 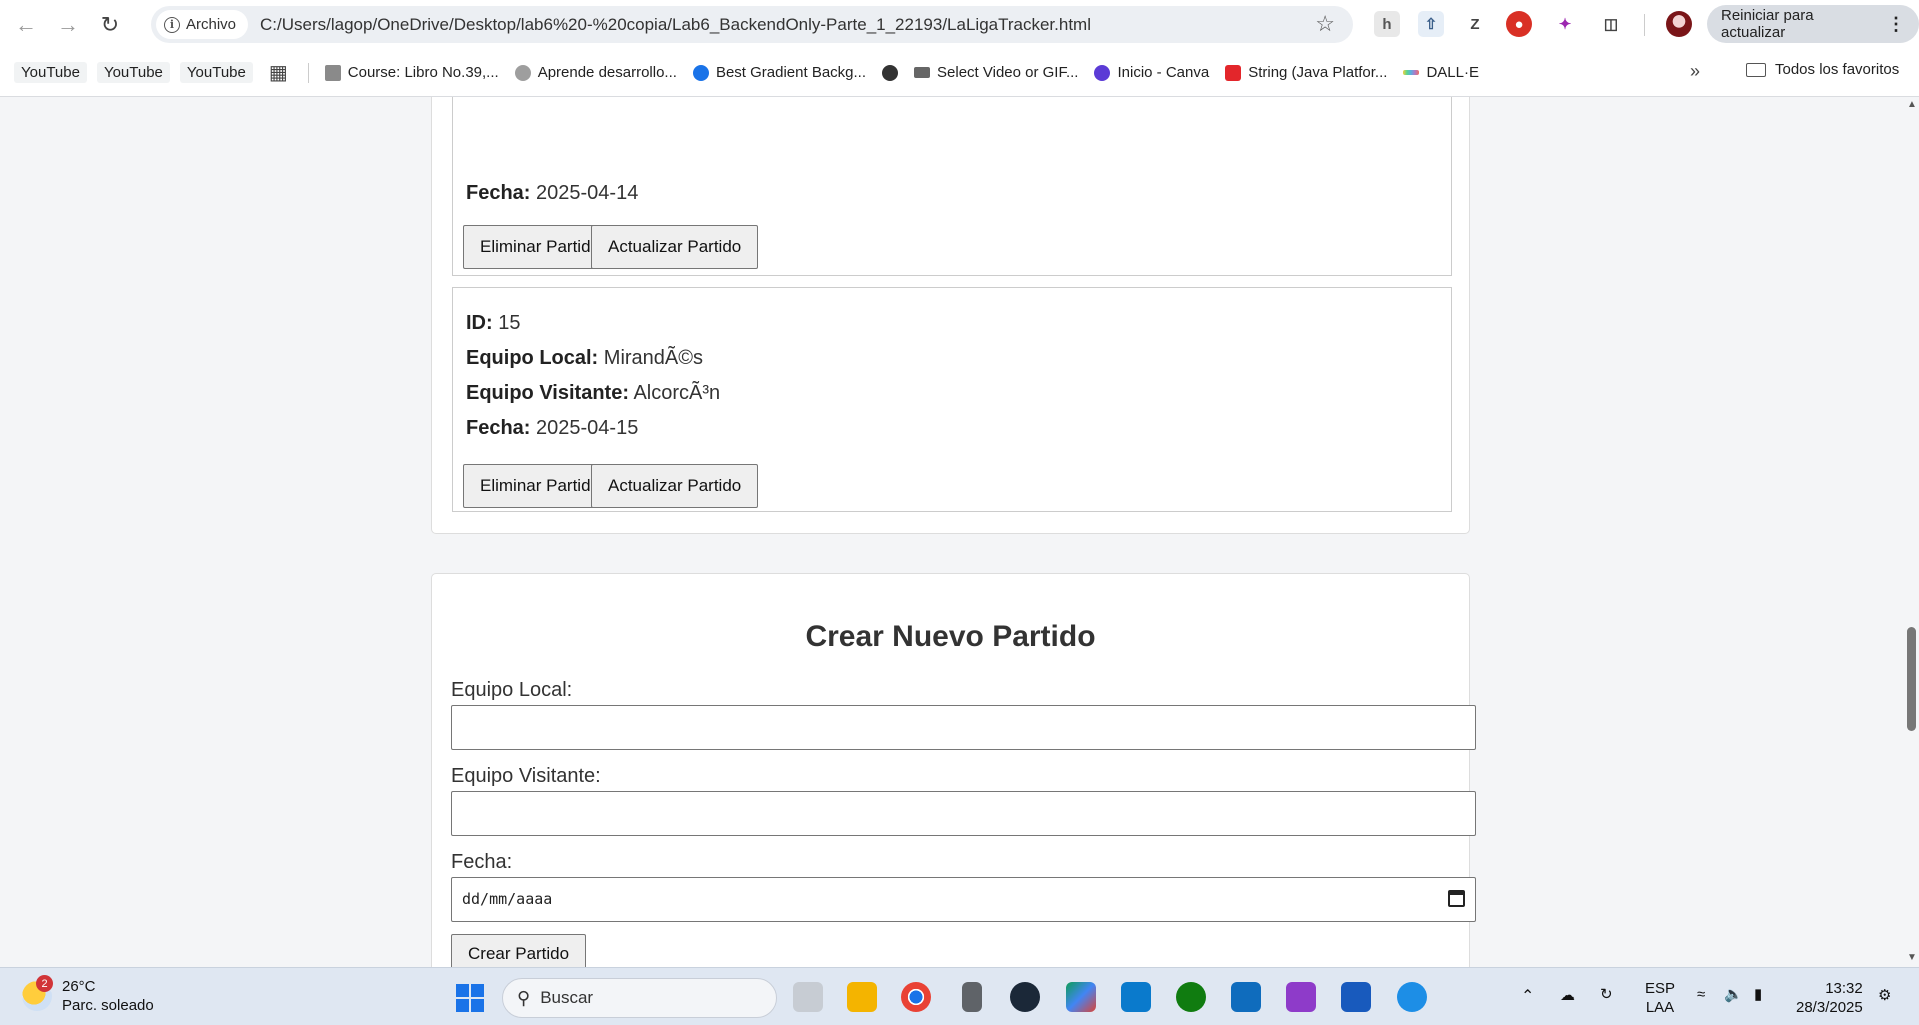 I want to click on profile-avatar, so click(x=1679, y=24).